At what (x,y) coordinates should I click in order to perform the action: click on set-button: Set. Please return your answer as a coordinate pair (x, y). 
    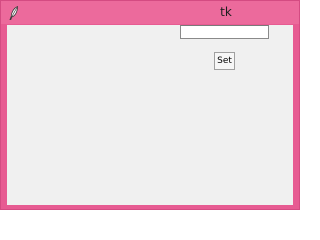
    Looking at the image, I should click on (224, 61).